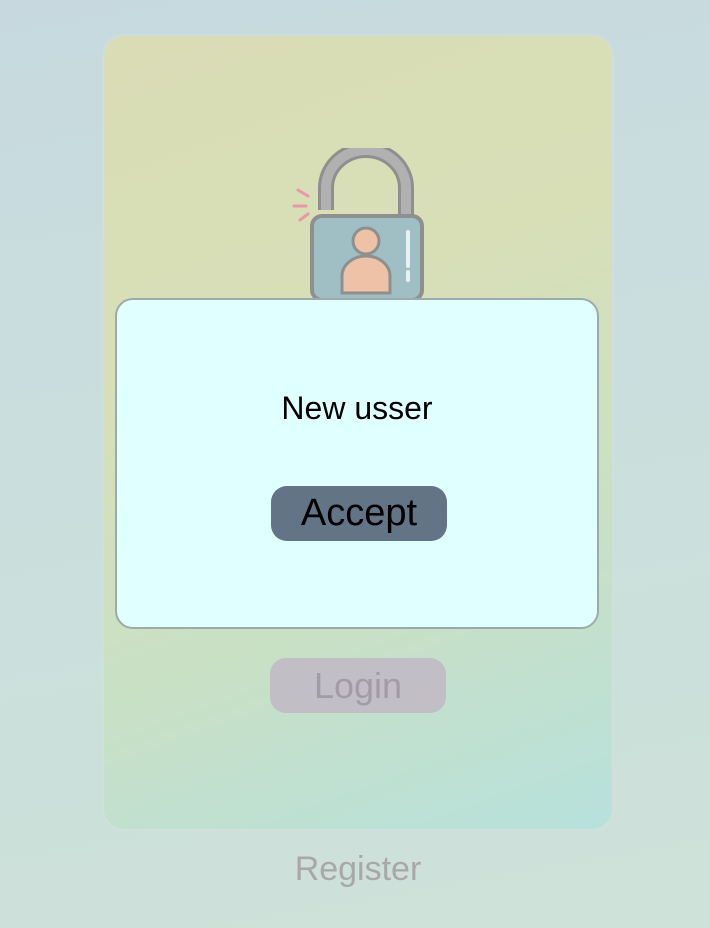  Describe the element at coordinates (359, 513) in the screenshot. I see `accept-button: Accept` at that location.